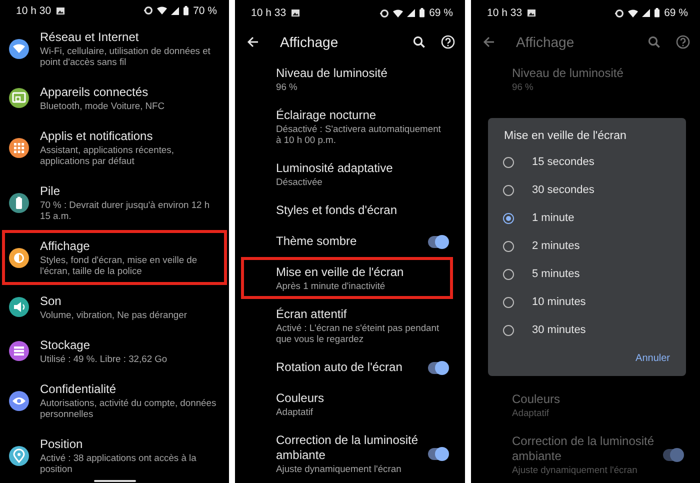 Image resolution: width=700 pixels, height=483 pixels. Describe the element at coordinates (568, 73) in the screenshot. I see `item-title: Niveau de luminosité` at that location.